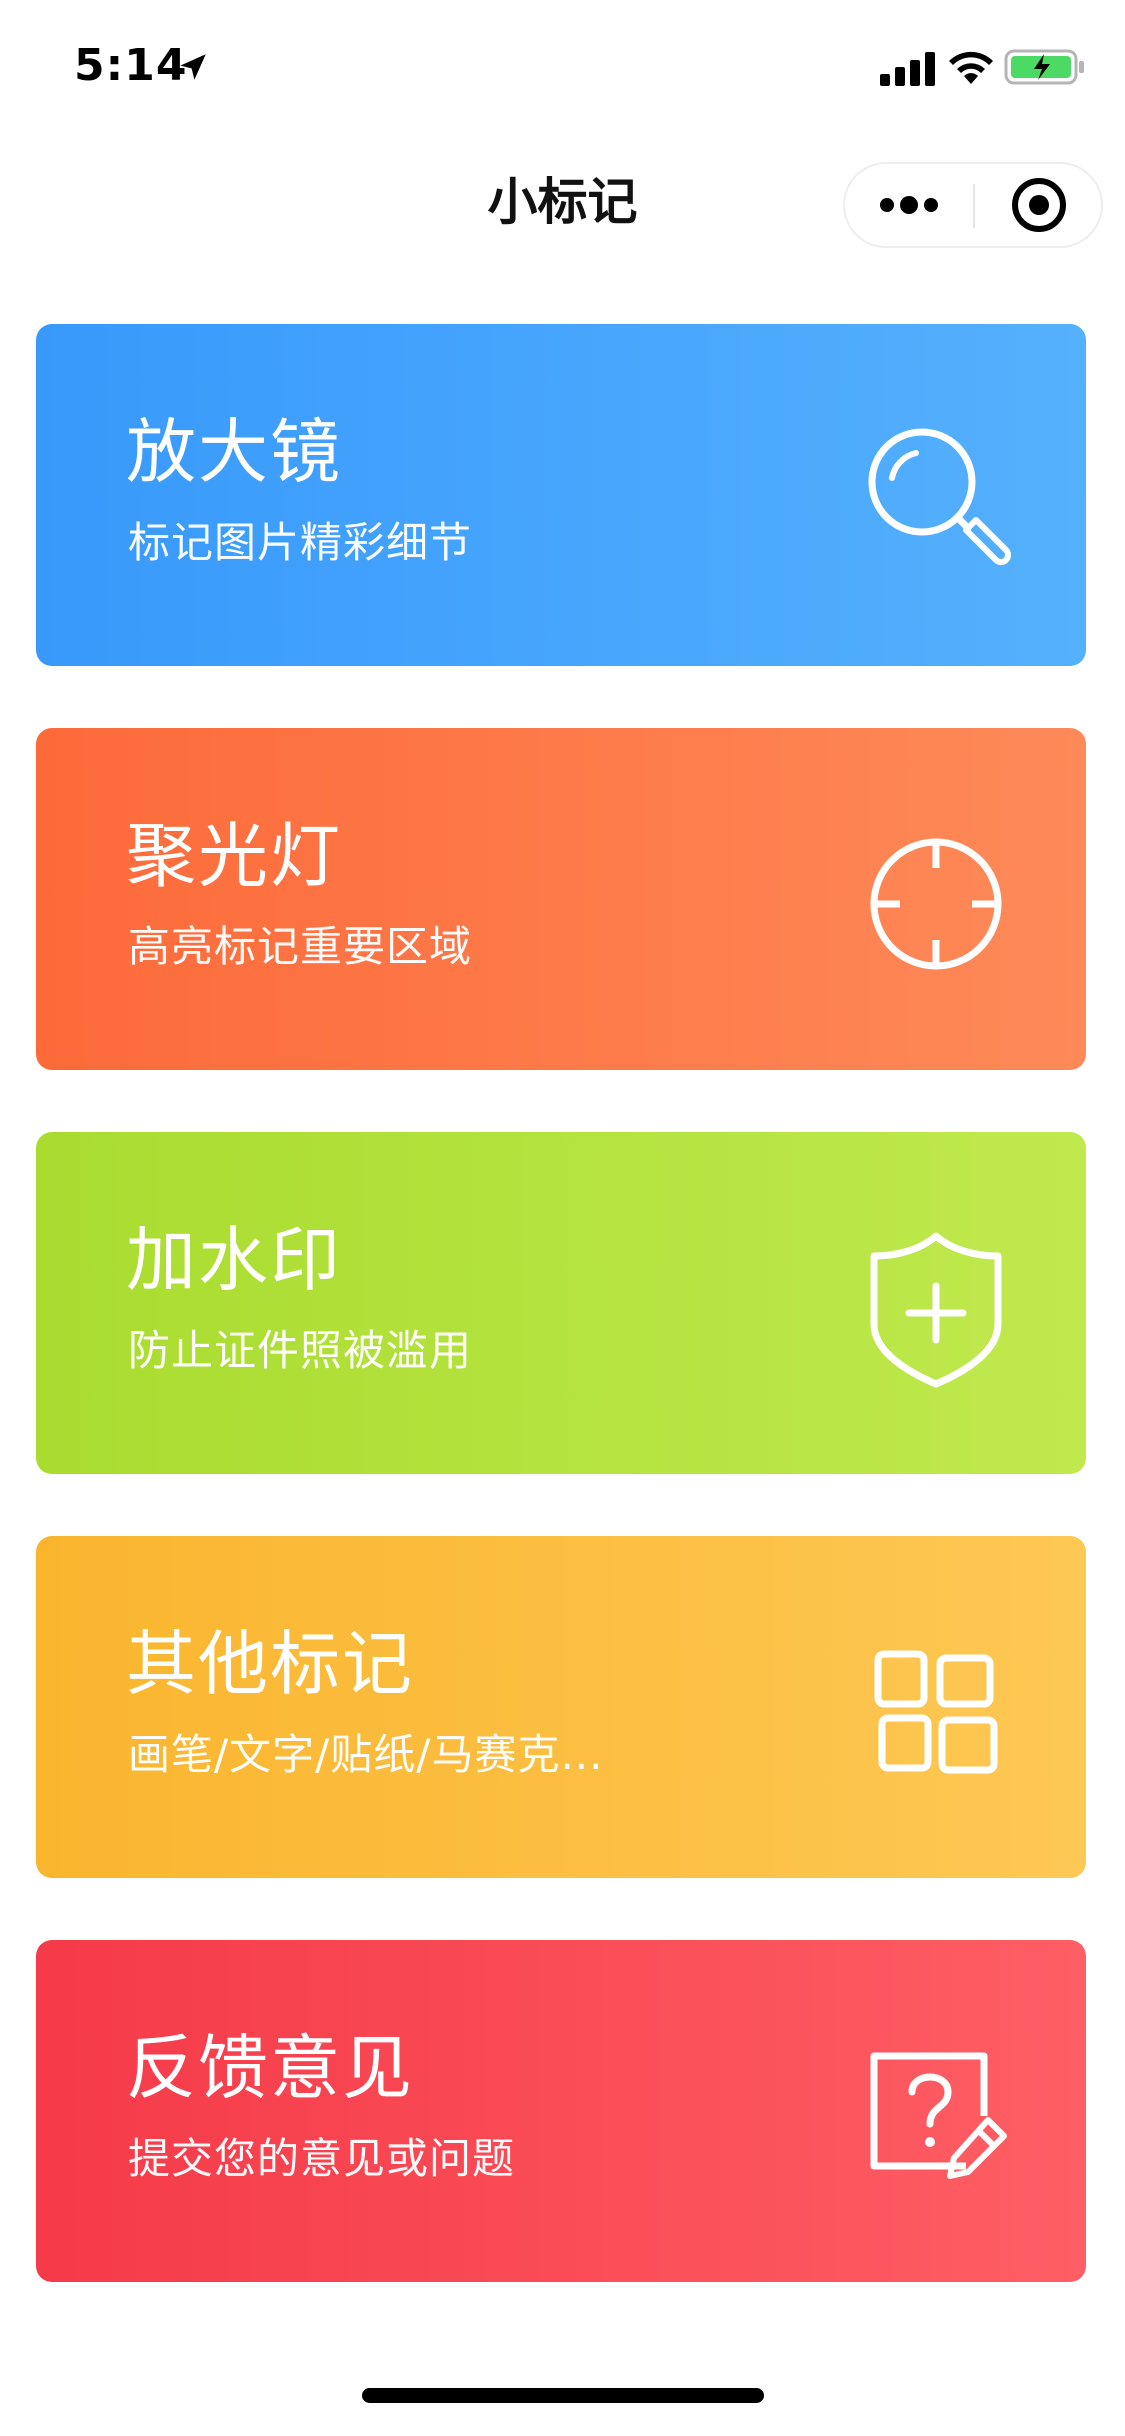 The width and height of the screenshot is (1125, 2436). What do you see at coordinates (563, 2395) in the screenshot?
I see `home-indicator` at bounding box center [563, 2395].